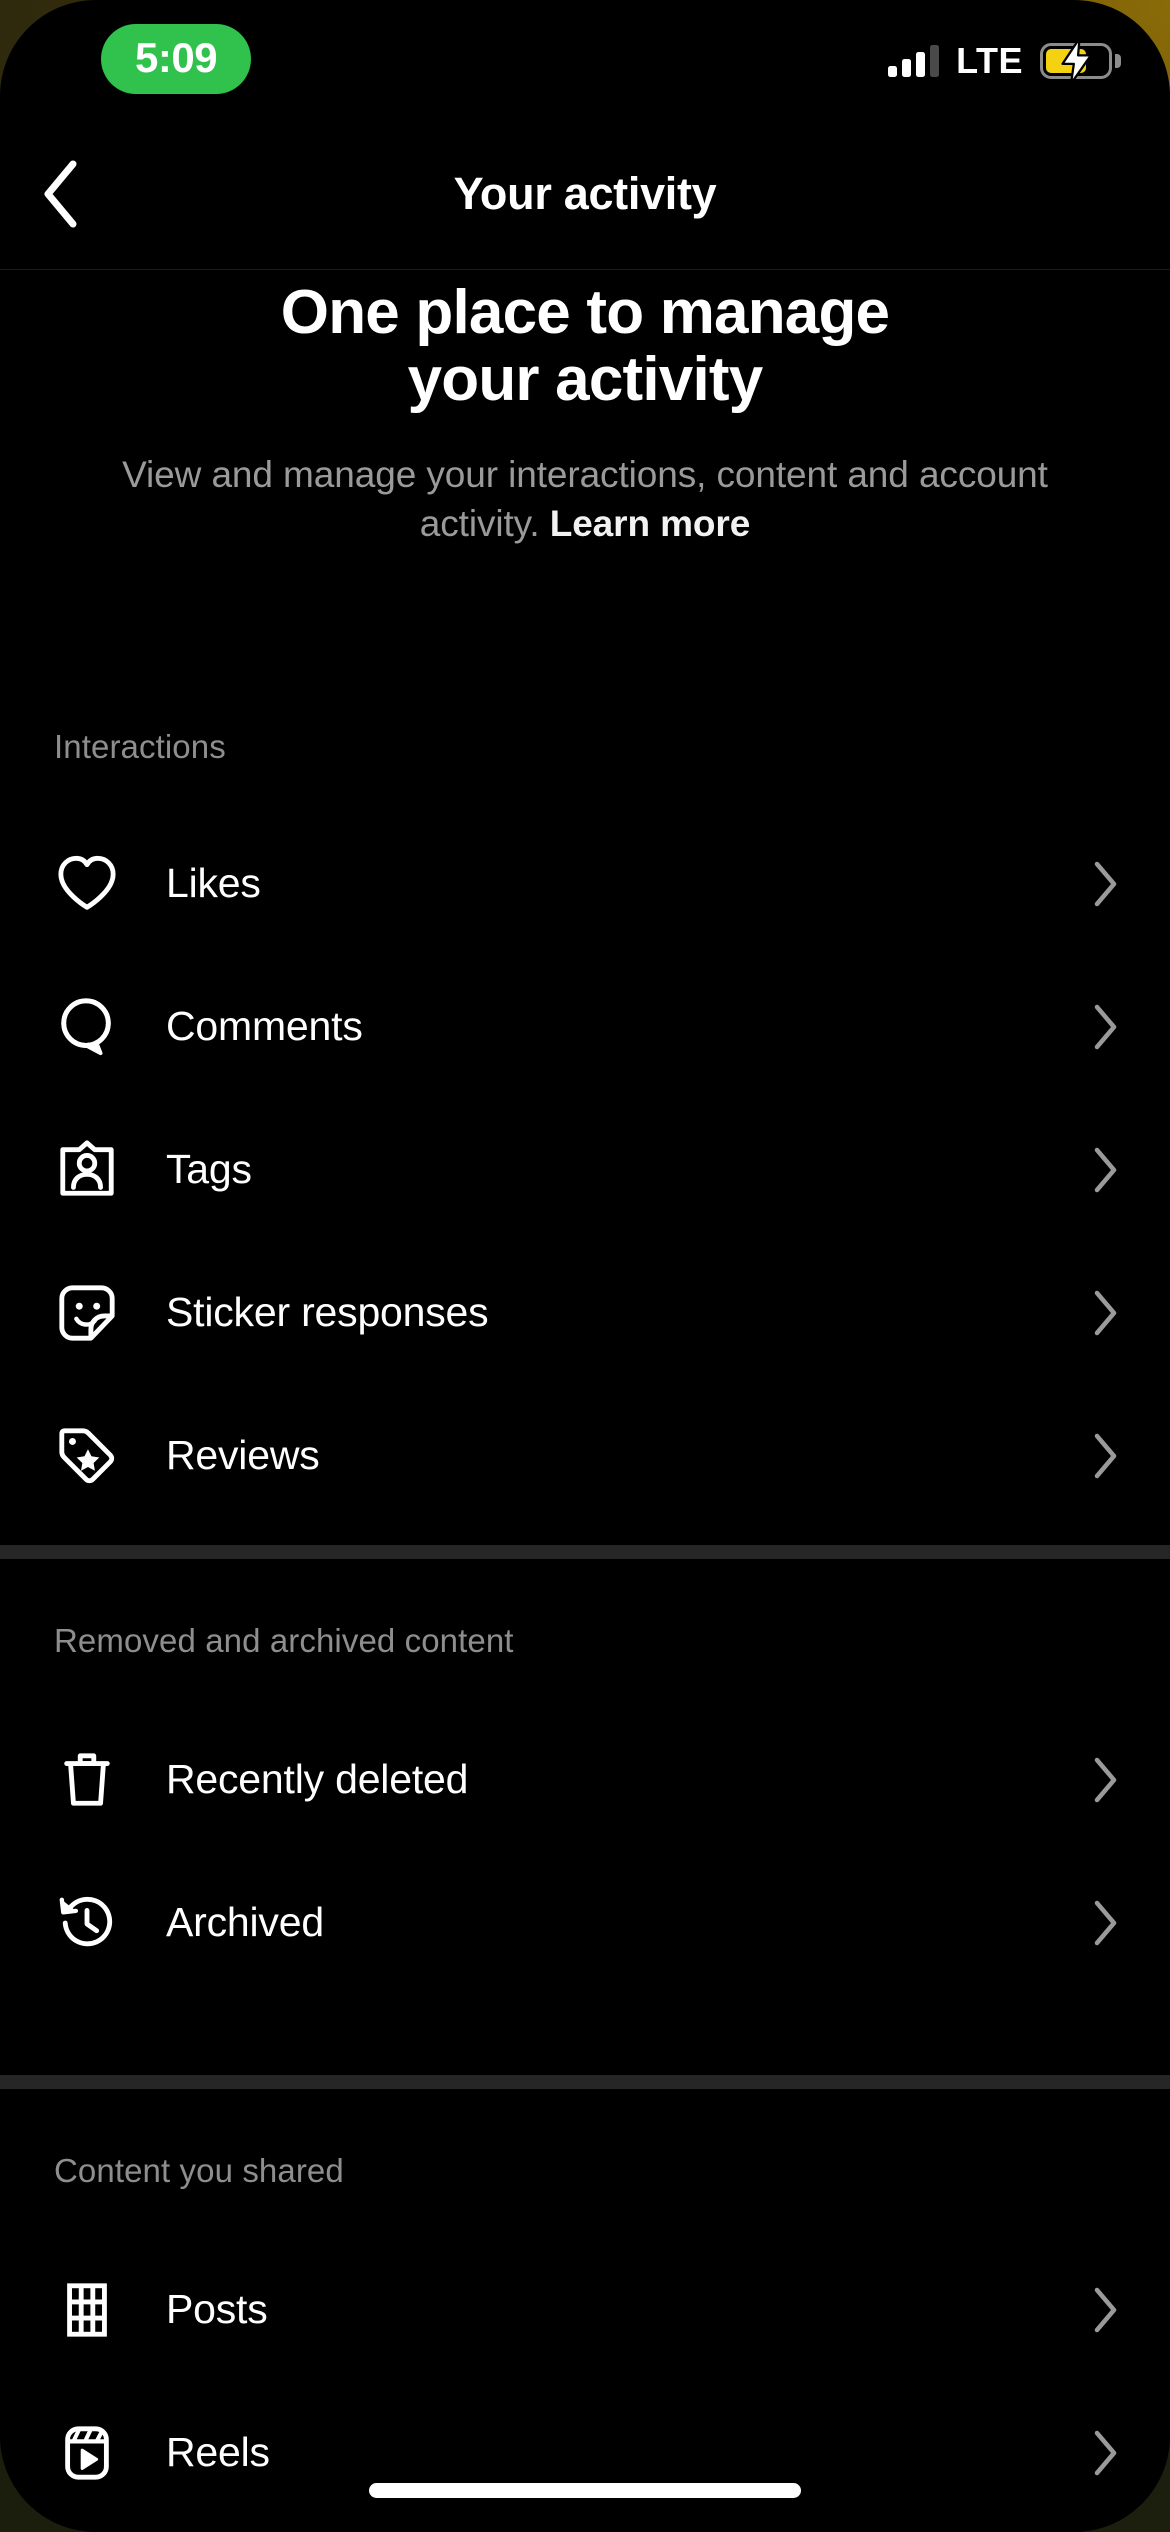 This screenshot has height=2532, width=1170. What do you see at coordinates (213, 883) in the screenshot?
I see `list-item-label: Likes` at bounding box center [213, 883].